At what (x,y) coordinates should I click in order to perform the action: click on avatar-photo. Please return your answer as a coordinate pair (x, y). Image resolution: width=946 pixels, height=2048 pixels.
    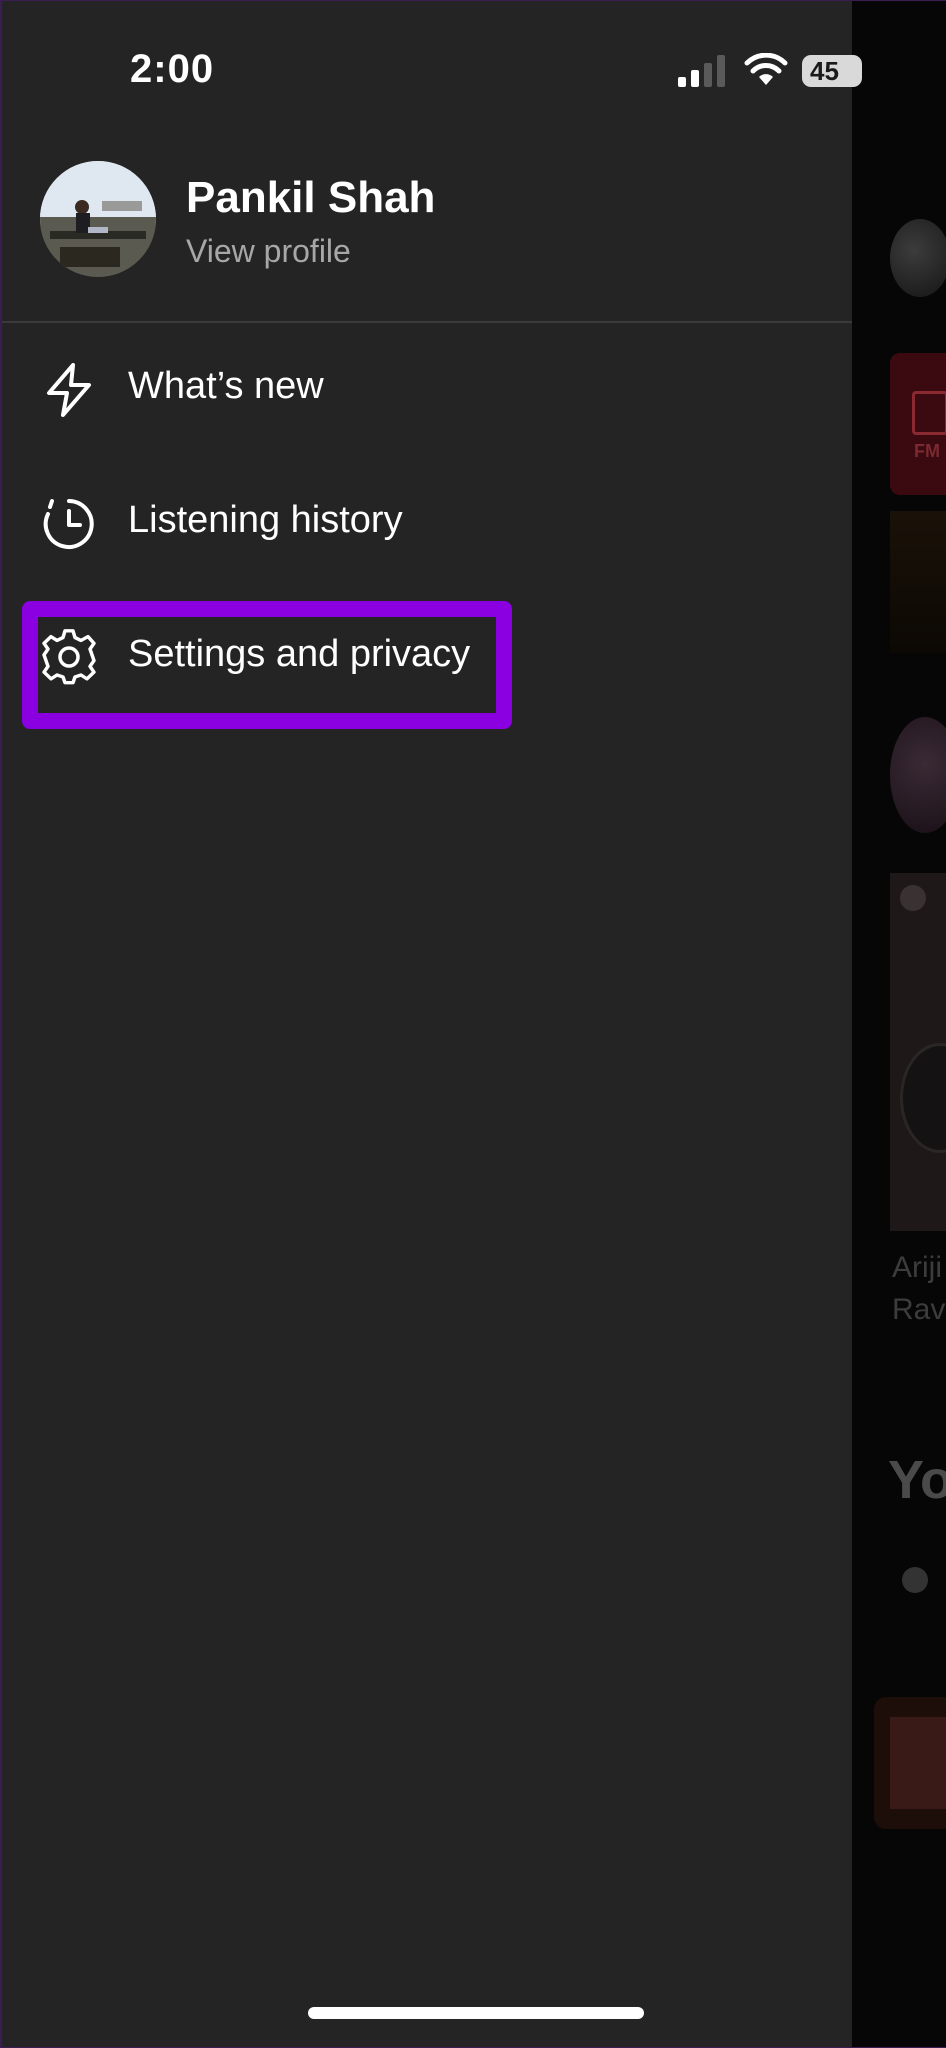
    Looking at the image, I should click on (98, 219).